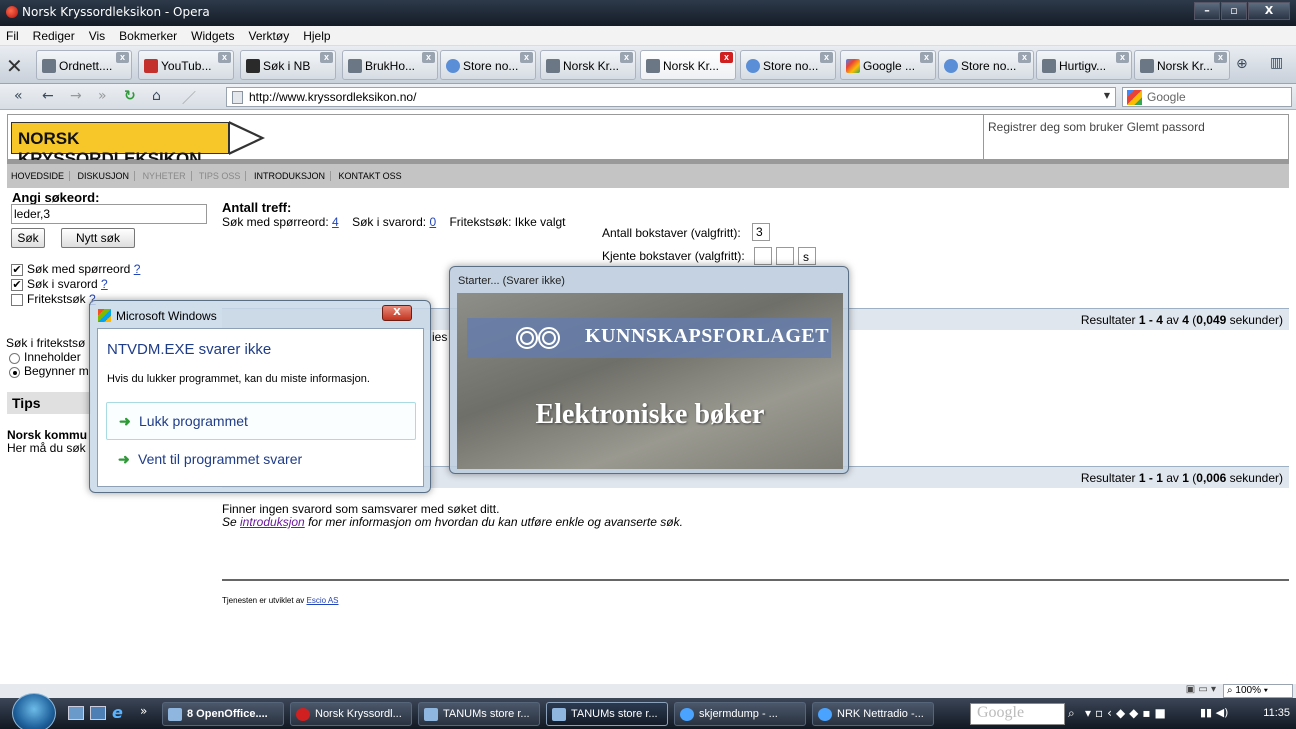  Describe the element at coordinates (156, 96) in the screenshot. I see `home-icon: ⌂` at that location.